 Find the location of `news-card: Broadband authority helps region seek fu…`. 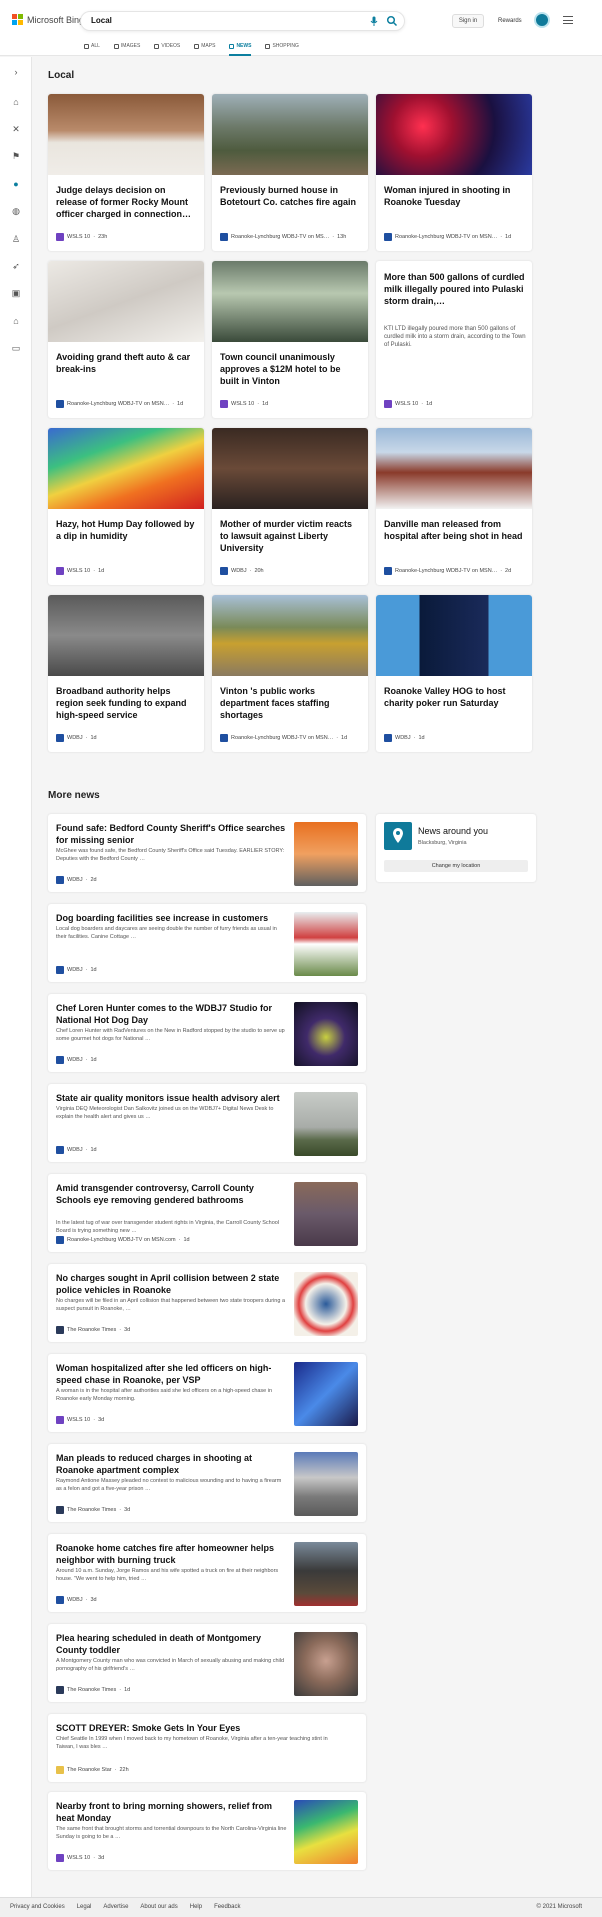

news-card: Broadband authority helps region seek fu… is located at coordinates (126, 673).